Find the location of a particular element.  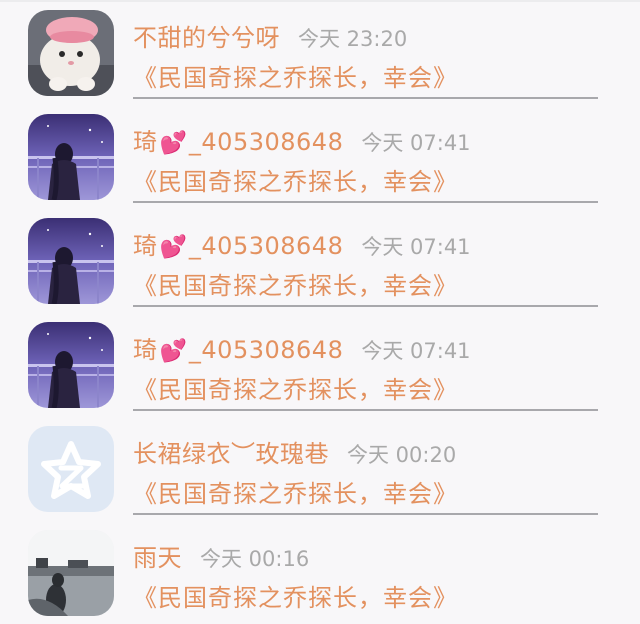

conversation-header: 长裙绿衣︶玫瑰巷 今天 00:20 is located at coordinates (294, 452).